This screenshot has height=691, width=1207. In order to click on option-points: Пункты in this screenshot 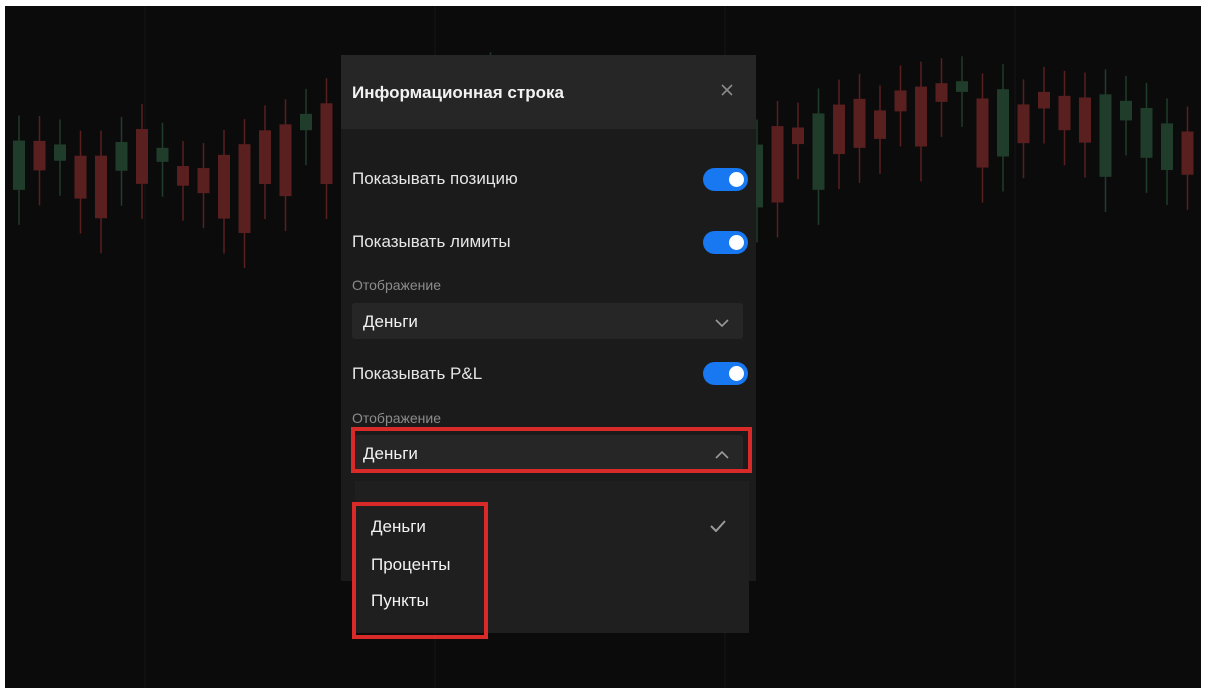, I will do `click(400, 601)`.